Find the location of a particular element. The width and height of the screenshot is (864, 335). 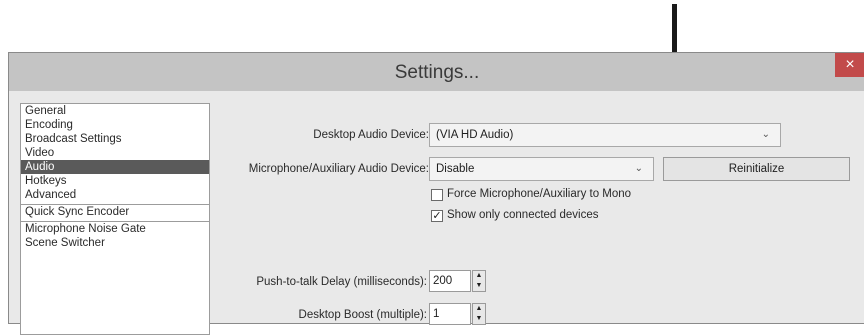

sidebar-item-general: General is located at coordinates (115, 111).